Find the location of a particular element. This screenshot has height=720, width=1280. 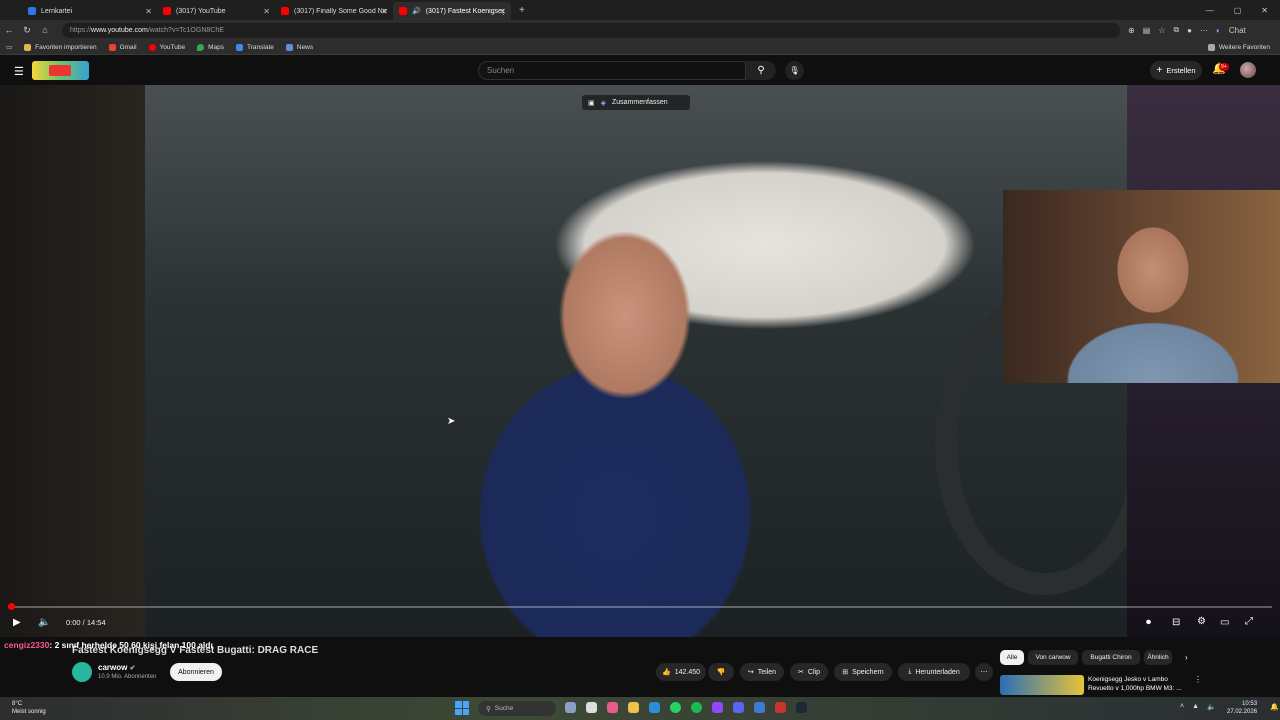

download-button: ⤓ Herunterladen is located at coordinates (934, 672).